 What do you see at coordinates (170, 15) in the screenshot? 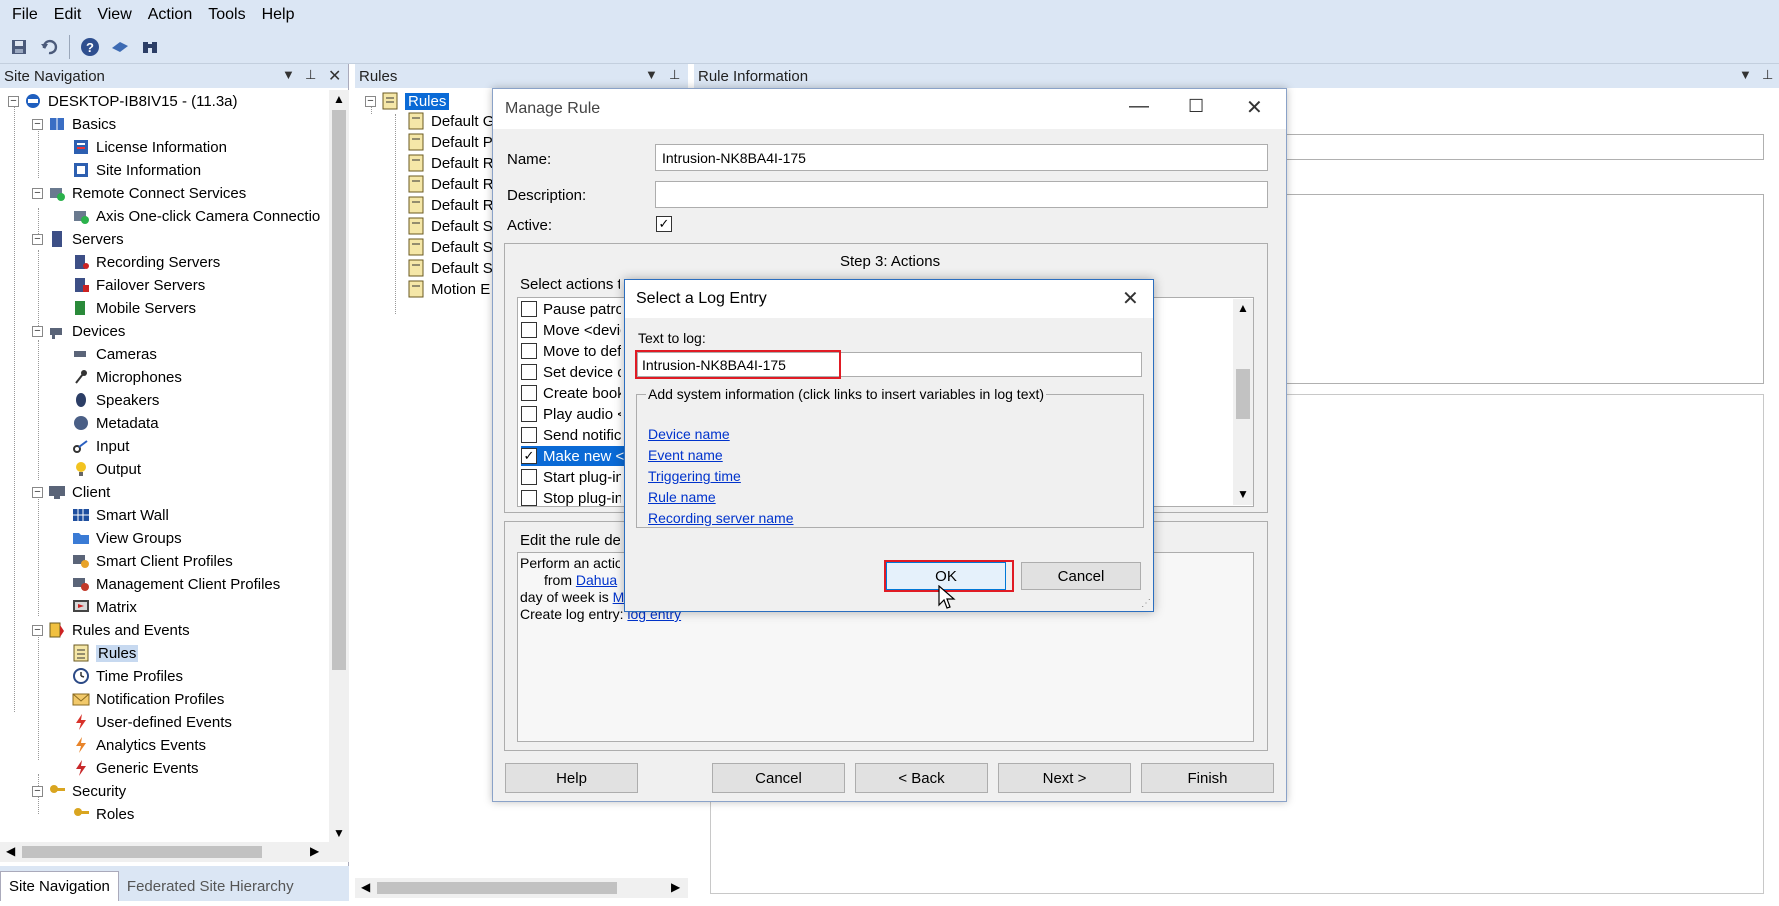
I see `menu-action: Action` at bounding box center [170, 15].